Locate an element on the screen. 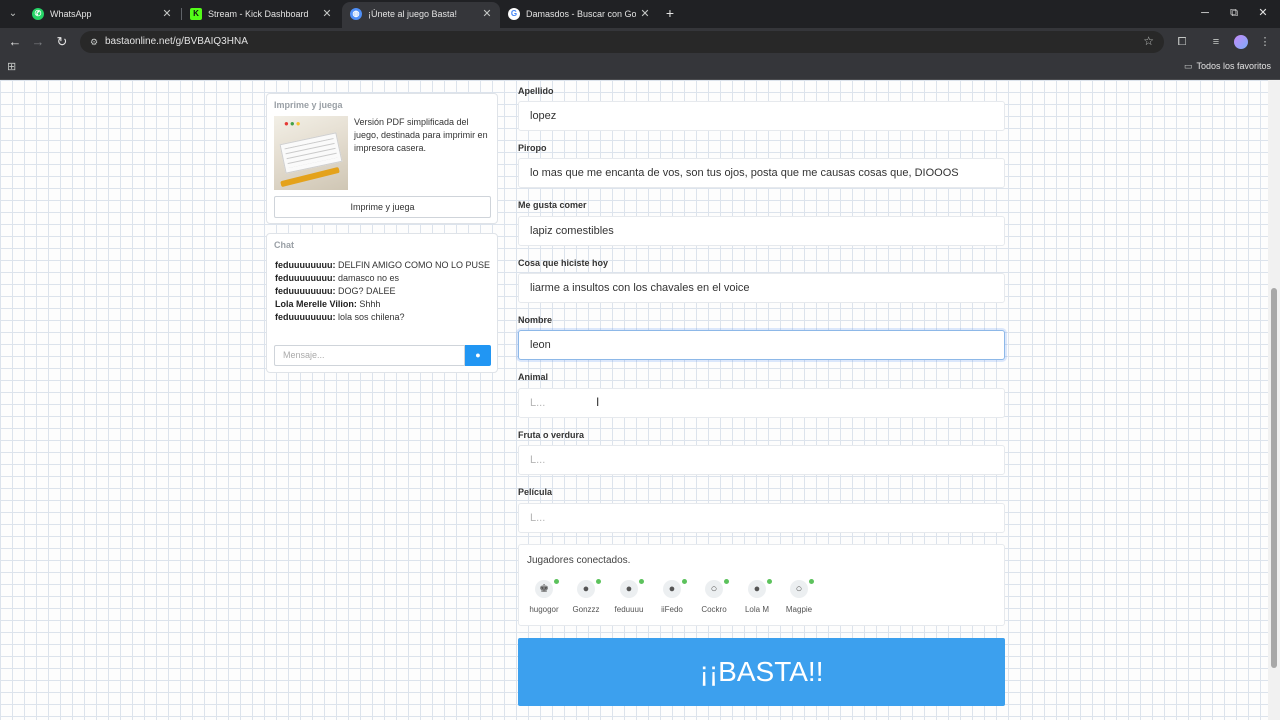 The width and height of the screenshot is (1280, 720). input-apellido: lopez is located at coordinates (761, 116).